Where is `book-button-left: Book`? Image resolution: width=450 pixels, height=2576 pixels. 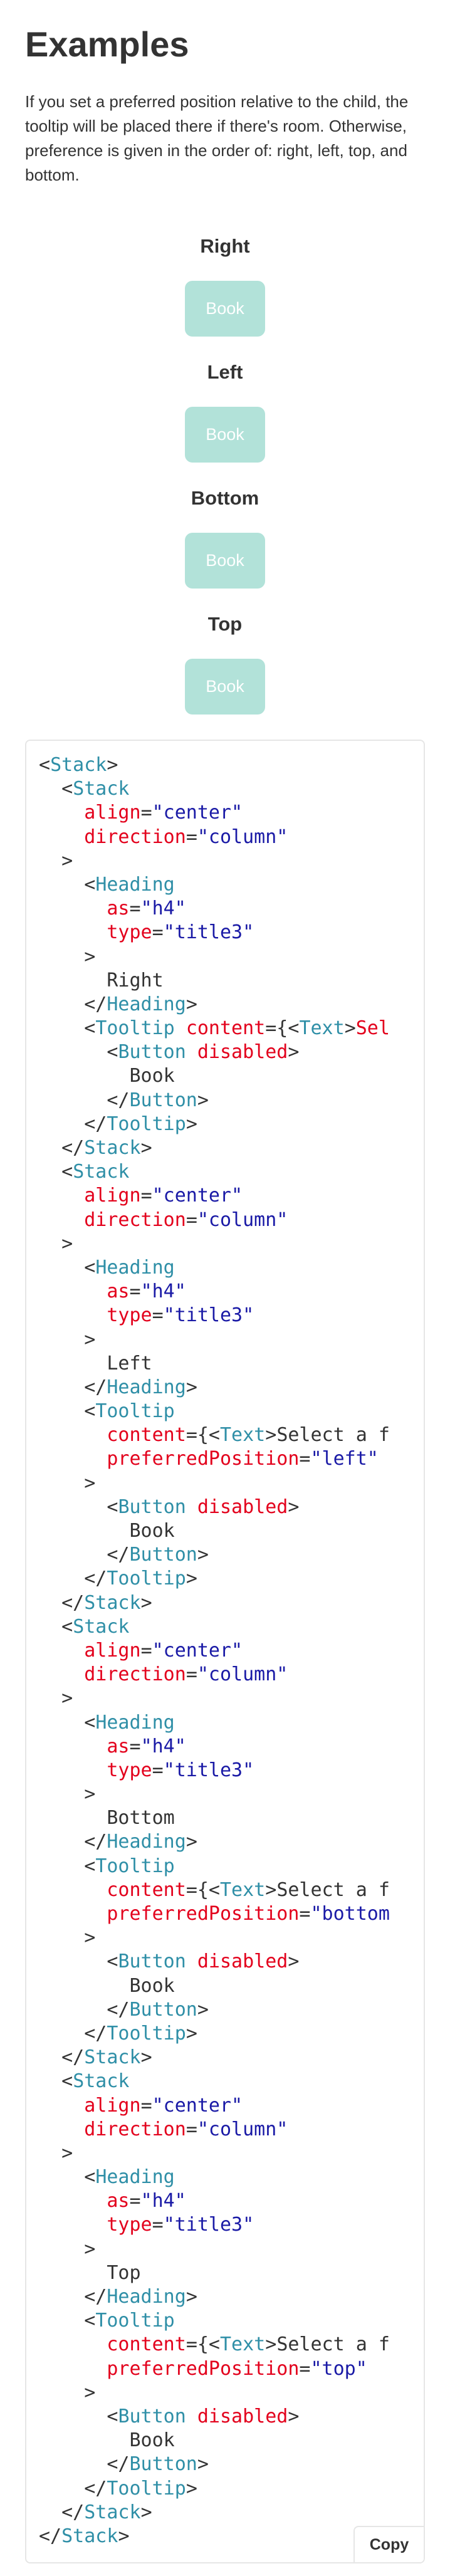 book-button-left: Book is located at coordinates (225, 435).